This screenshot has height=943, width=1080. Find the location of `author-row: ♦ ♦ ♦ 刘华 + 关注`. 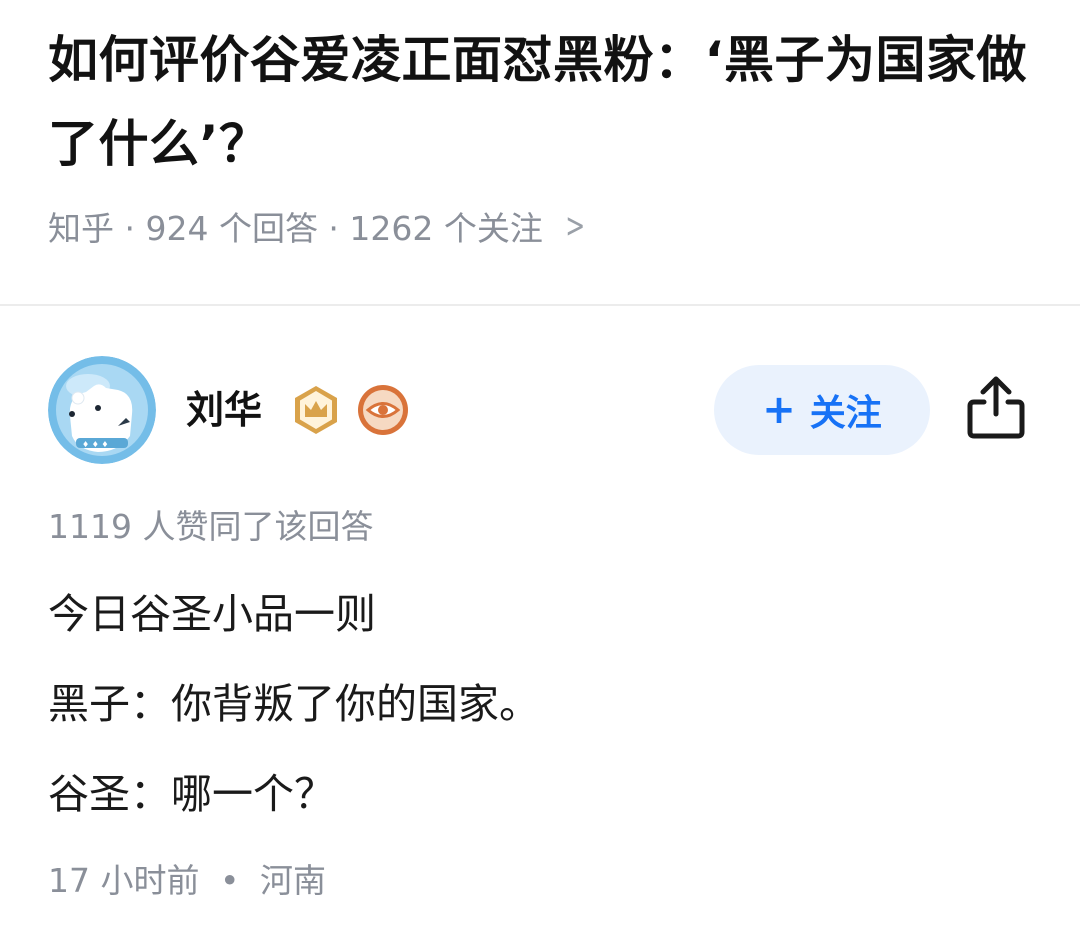

author-row: ♦ ♦ ♦ 刘华 + 关注 is located at coordinates (543, 412).